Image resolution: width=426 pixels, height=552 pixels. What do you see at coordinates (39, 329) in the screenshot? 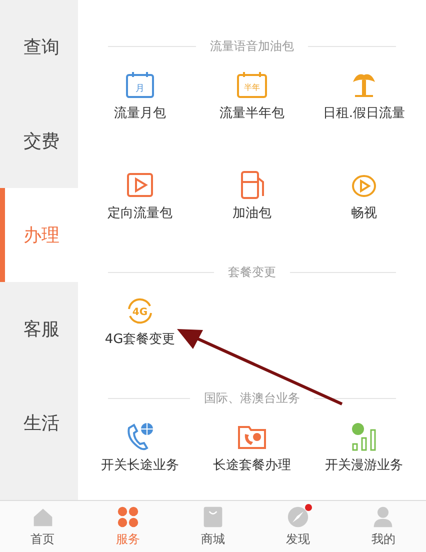
I see `sidebar-item: 客服` at bounding box center [39, 329].